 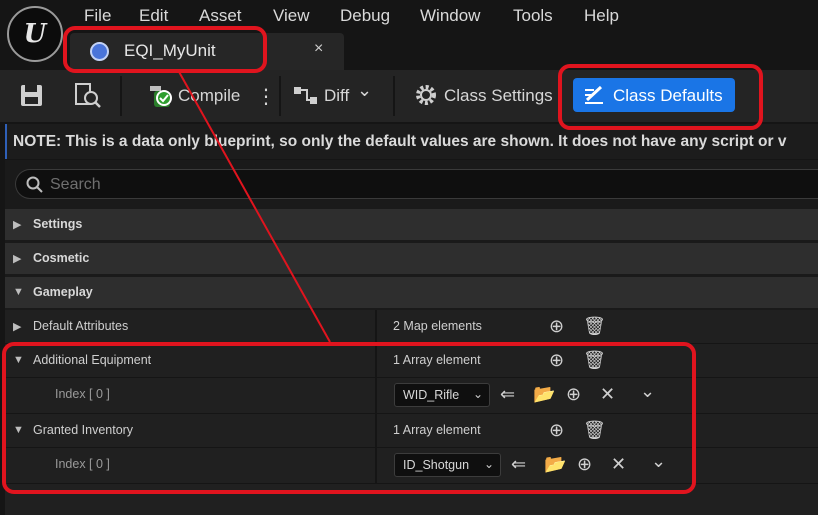 What do you see at coordinates (411, 225) in the screenshot?
I see `category-settings: ▶ Settings` at bounding box center [411, 225].